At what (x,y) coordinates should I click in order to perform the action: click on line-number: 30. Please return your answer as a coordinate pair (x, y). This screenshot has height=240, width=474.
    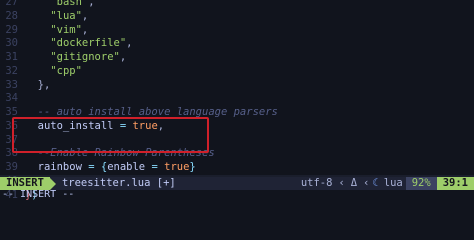
    Looking at the image, I should click on (11, 43).